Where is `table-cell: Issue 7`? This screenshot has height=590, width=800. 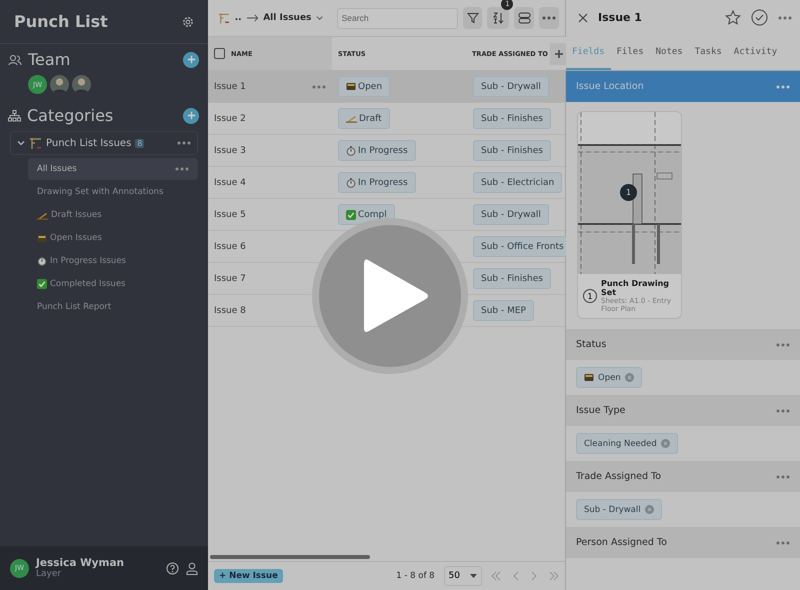
table-cell: Issue 7 is located at coordinates (230, 279).